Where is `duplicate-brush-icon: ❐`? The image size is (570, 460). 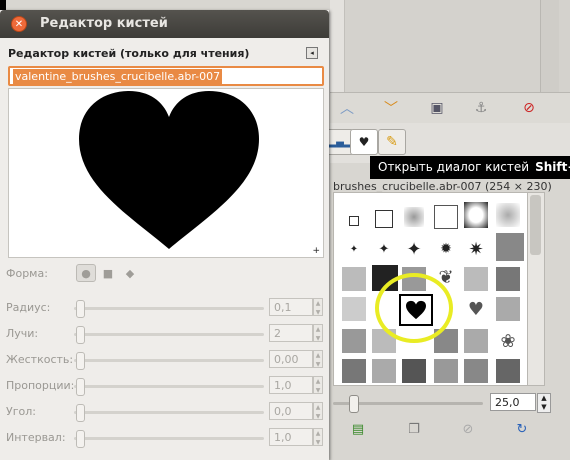 duplicate-brush-icon: ❐ is located at coordinates (414, 429).